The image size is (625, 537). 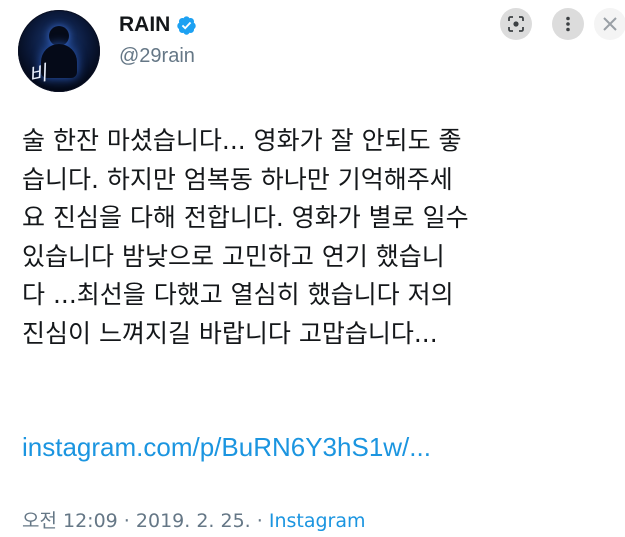 What do you see at coordinates (317, 521) in the screenshot?
I see `tweet-source: Instagram` at bounding box center [317, 521].